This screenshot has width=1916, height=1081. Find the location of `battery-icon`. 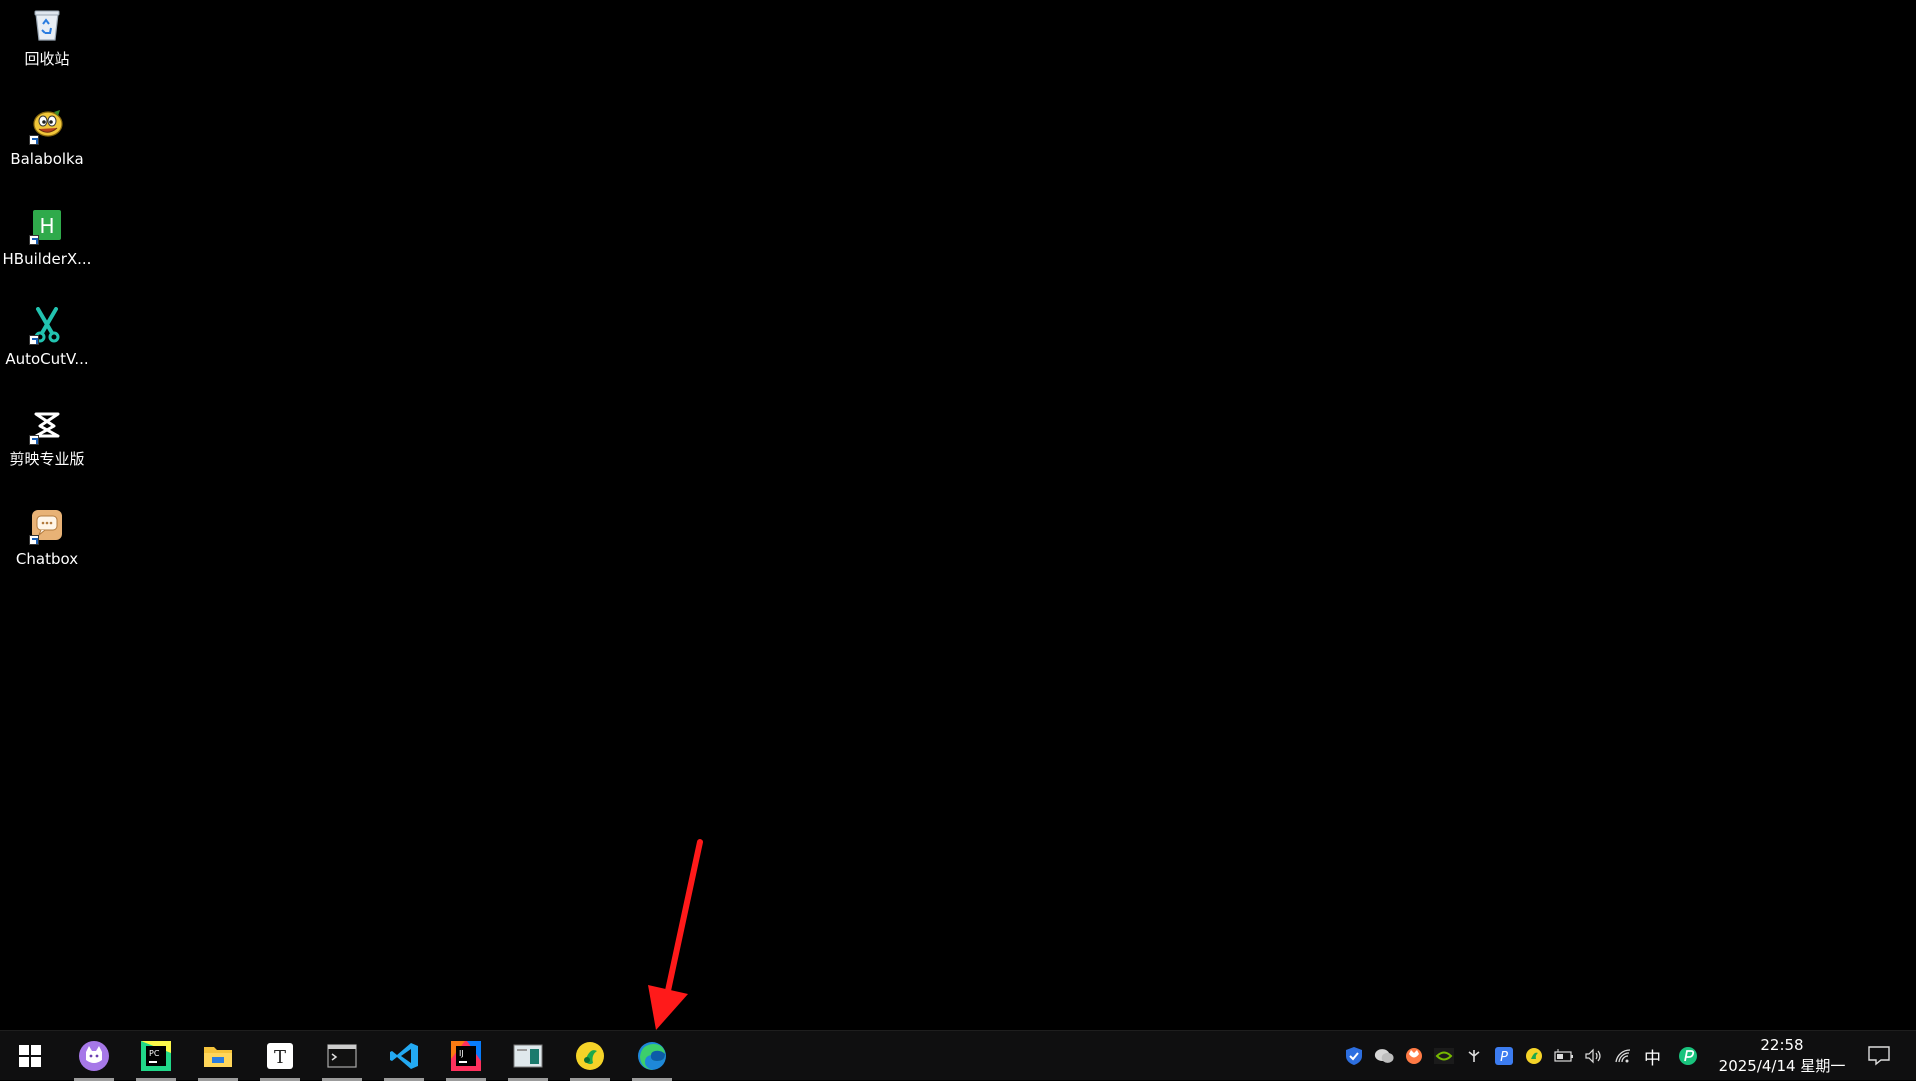

battery-icon is located at coordinates (1564, 1056).